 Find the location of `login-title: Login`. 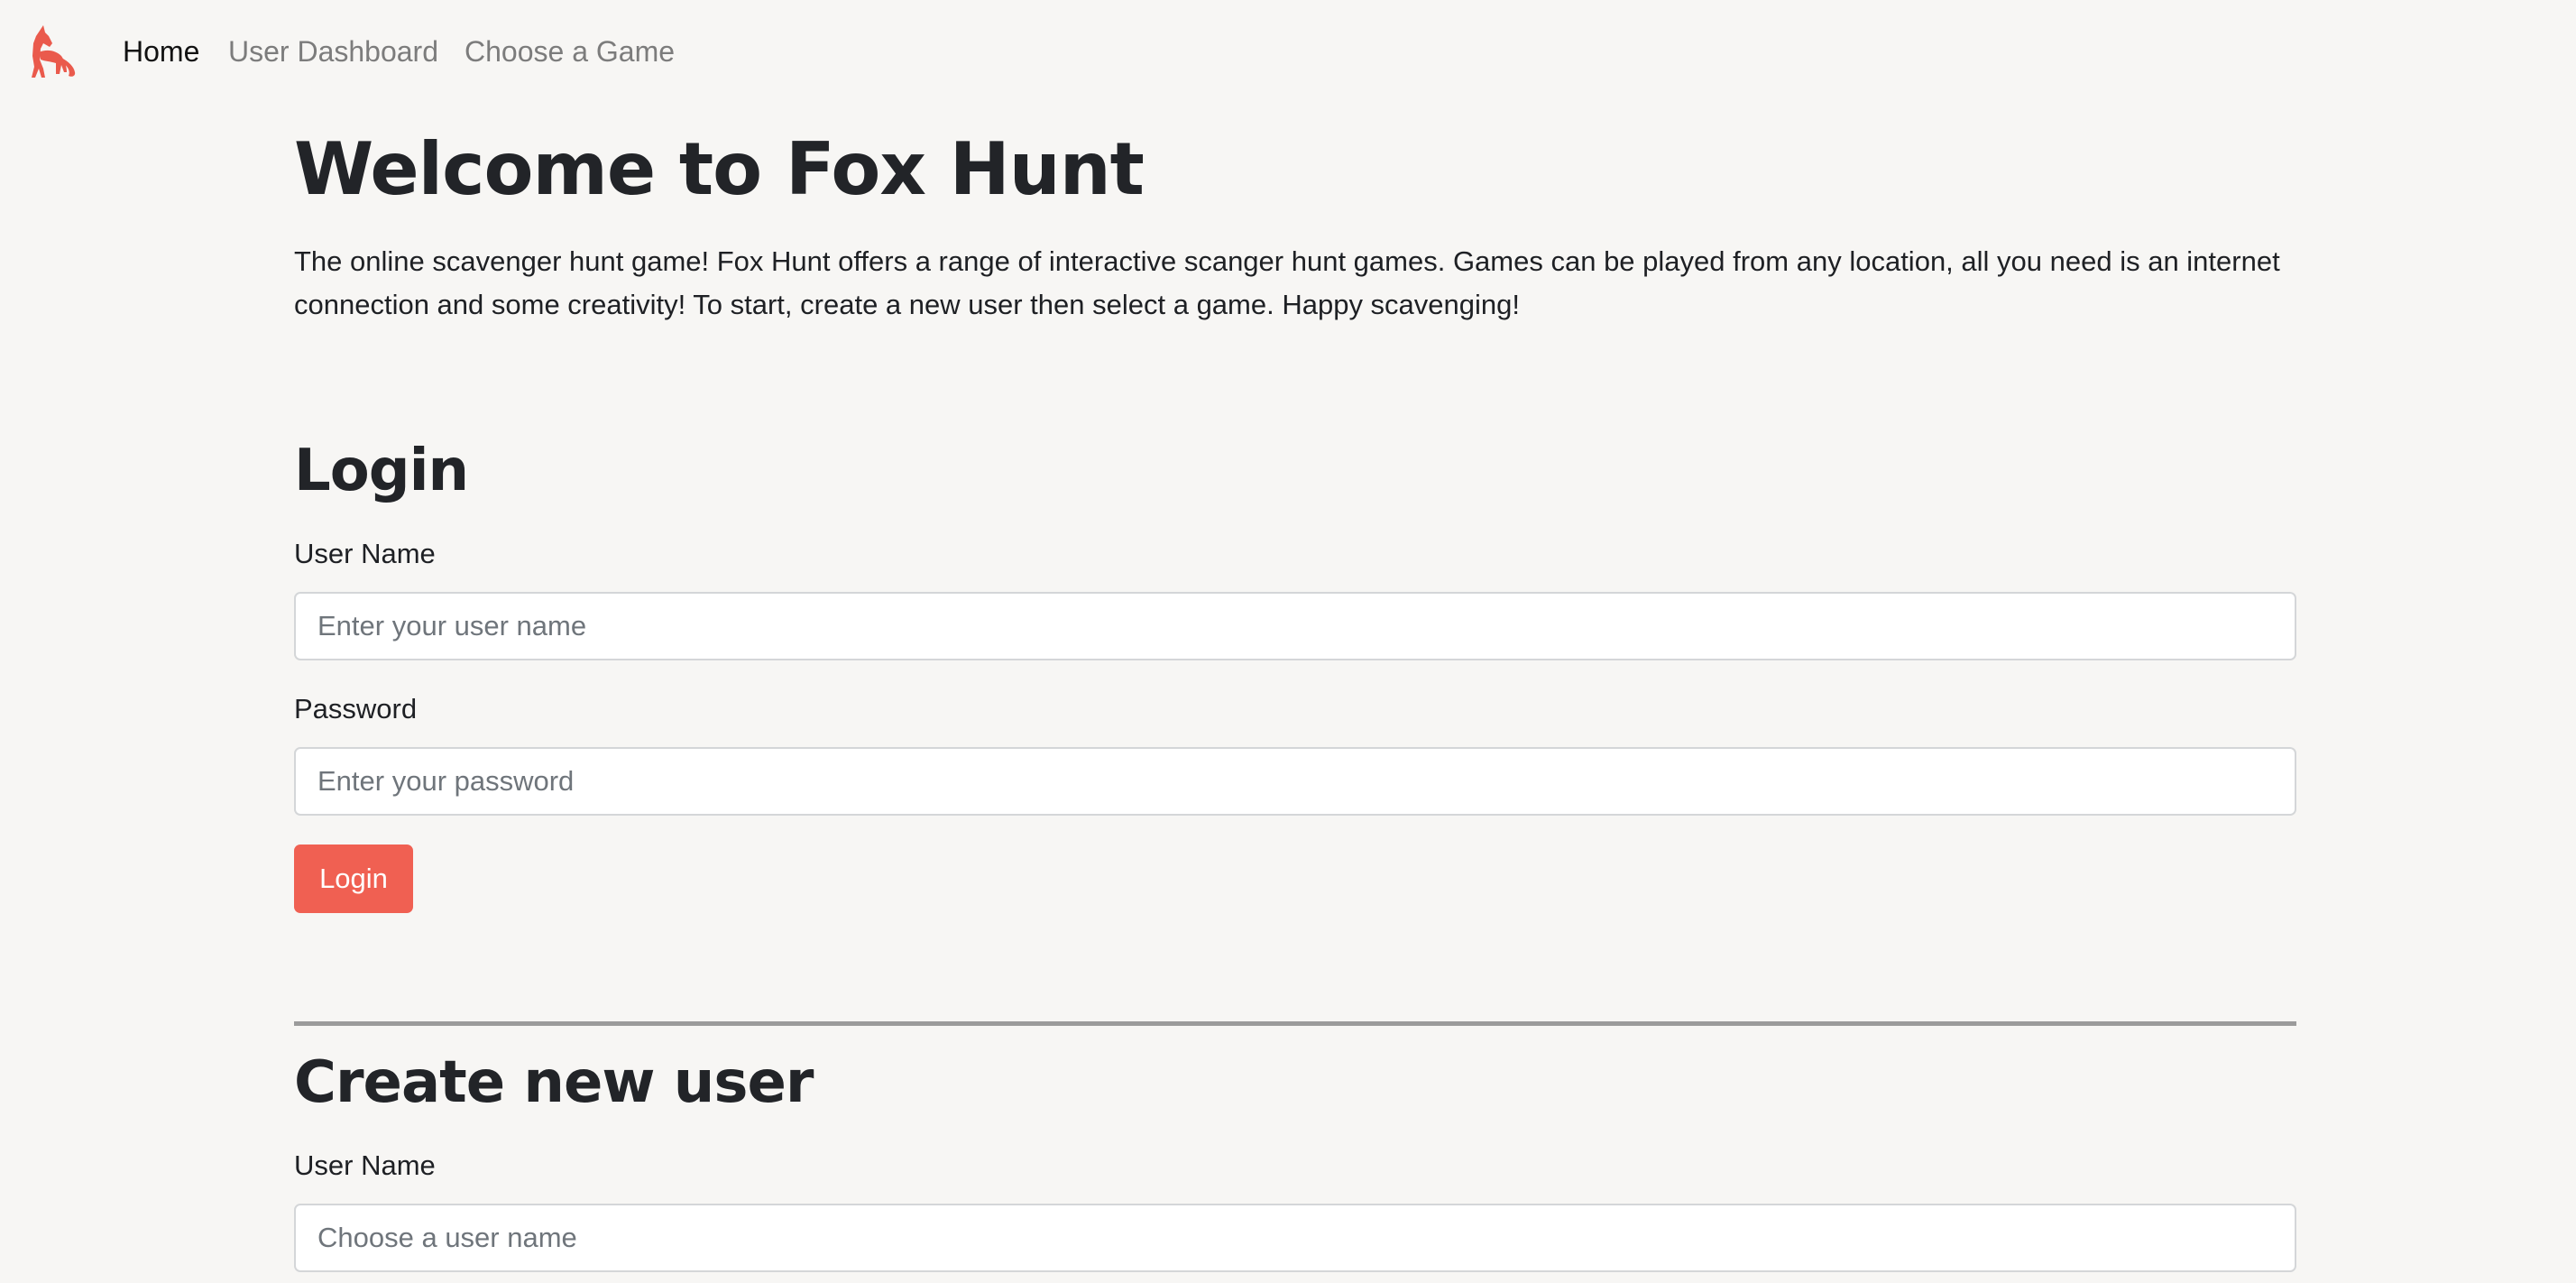

login-title: Login is located at coordinates (381, 471).